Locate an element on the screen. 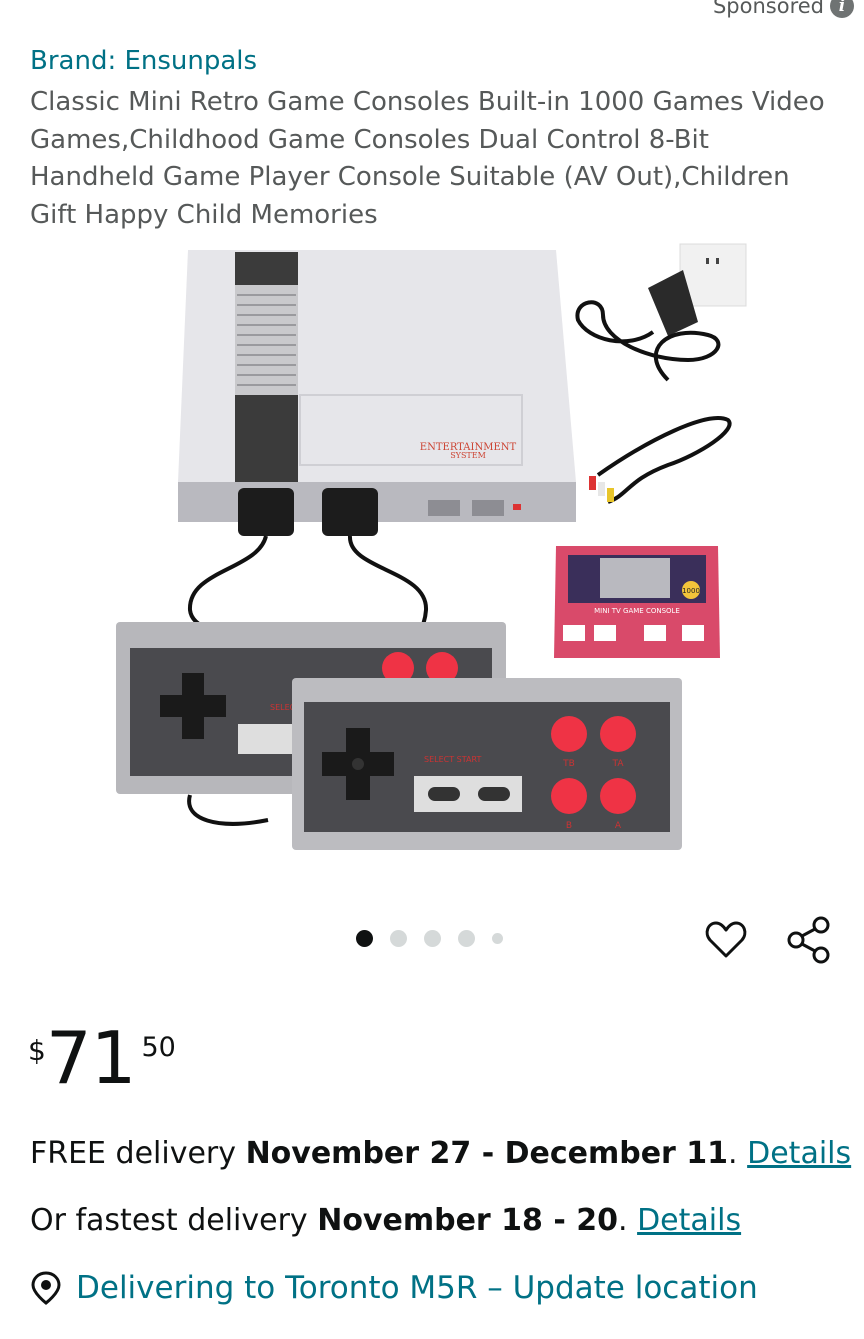  button-ta-label: TA is located at coordinates (618, 764).